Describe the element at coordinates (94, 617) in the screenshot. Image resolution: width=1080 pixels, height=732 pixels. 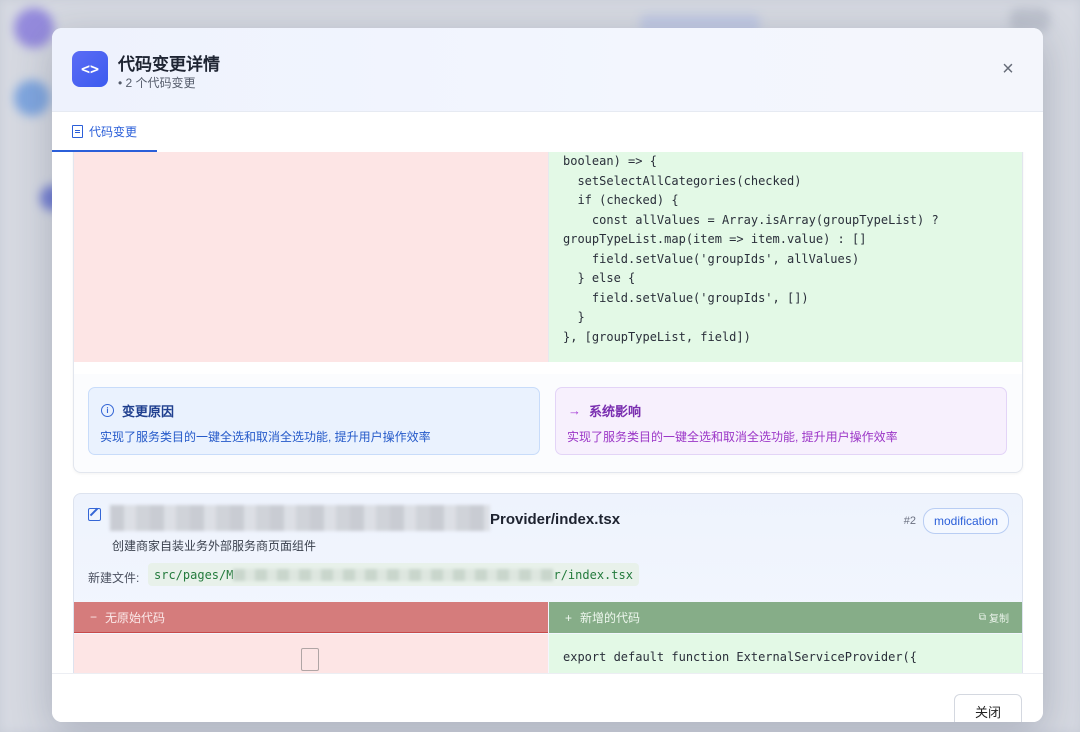
I see `minus-icon: −` at that location.